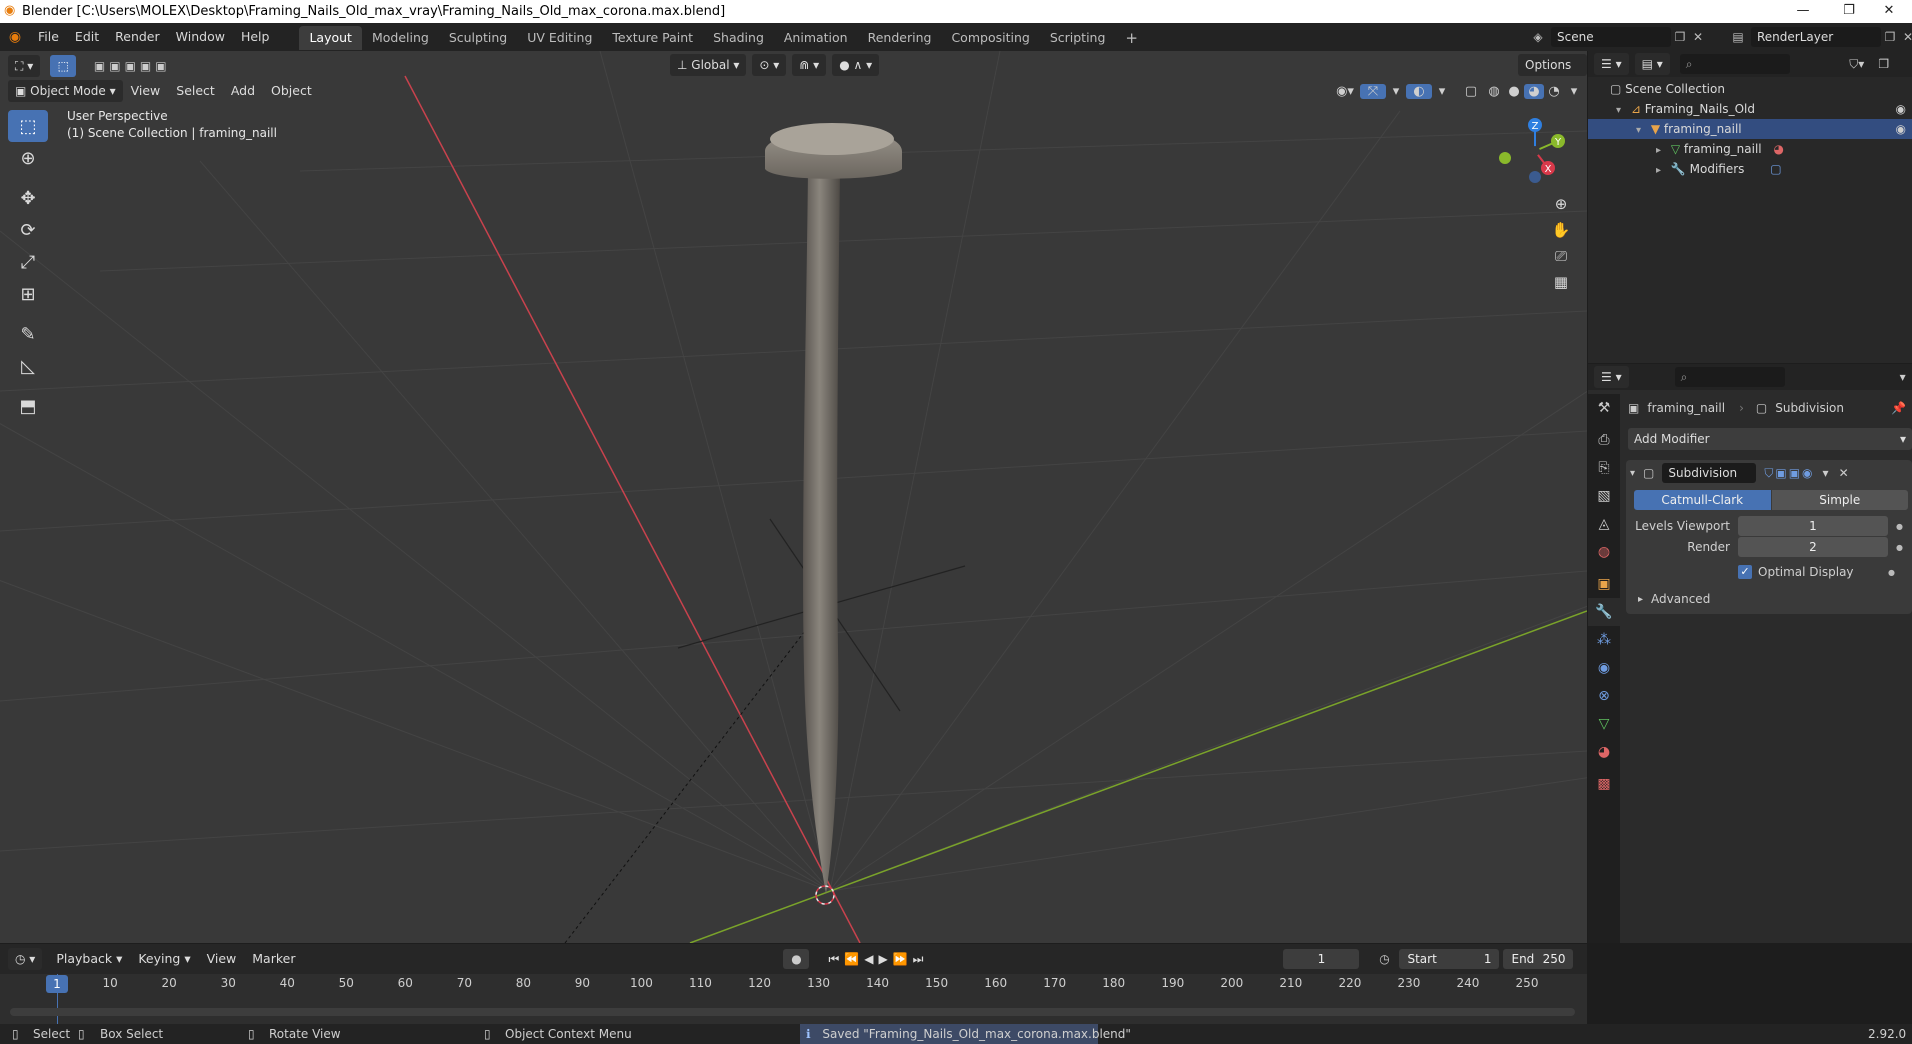  I want to click on pivot-point-icon: ⊙ ▾, so click(769, 65).